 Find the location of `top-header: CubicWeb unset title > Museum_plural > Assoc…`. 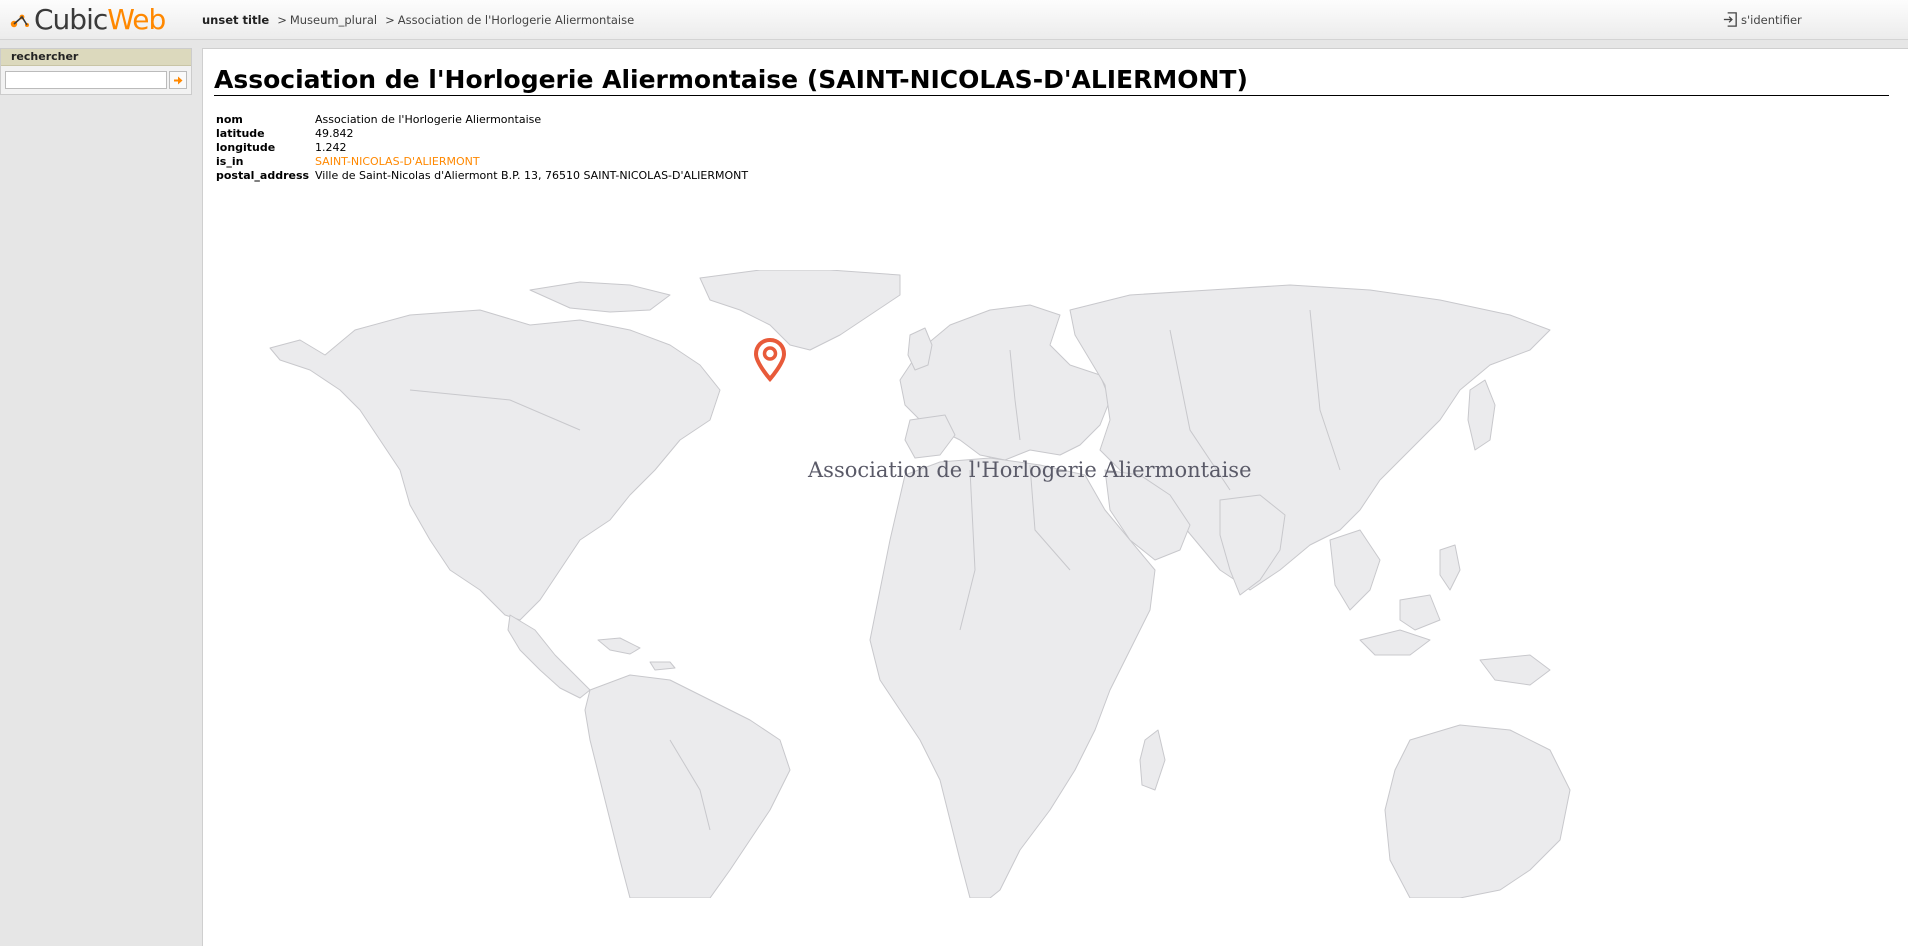

top-header: CubicWeb unset title > Museum_plural > Assoc… is located at coordinates (954, 20).